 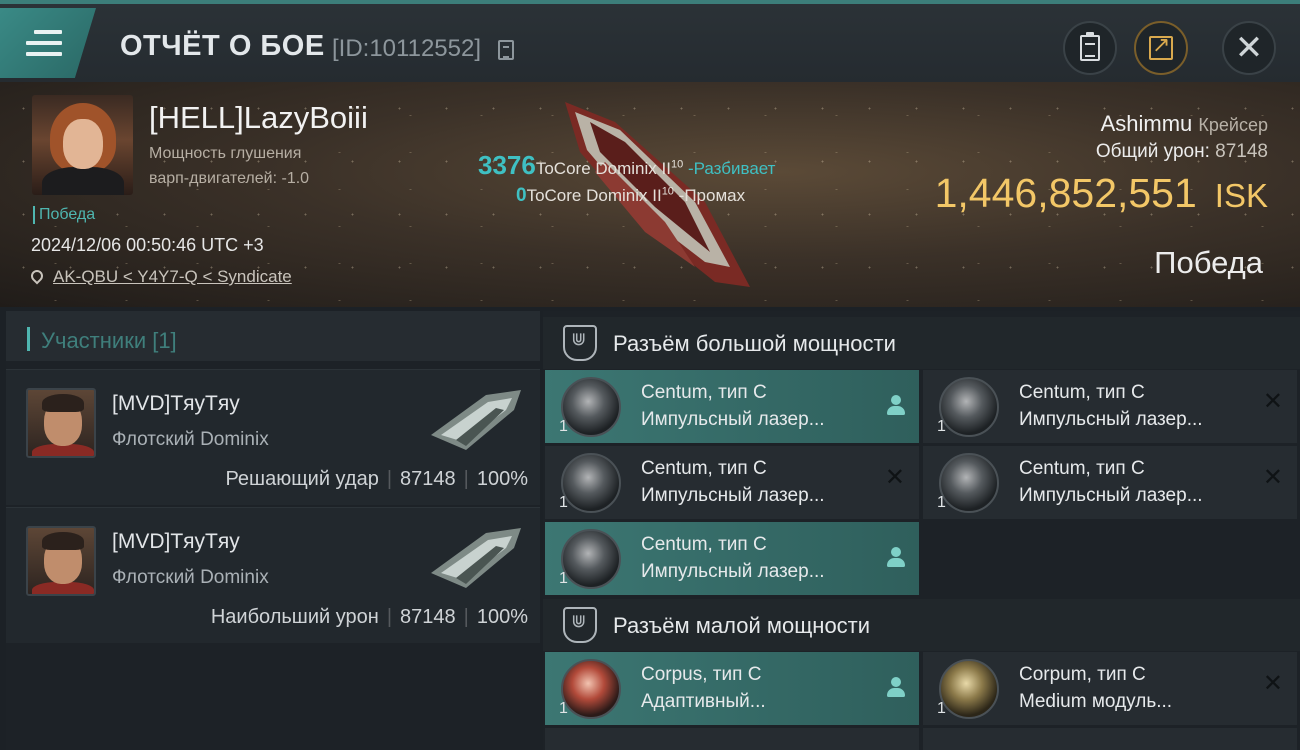 What do you see at coordinates (742, 625) in the screenshot?
I see `mid-slot-title: Разъём малой мощности` at bounding box center [742, 625].